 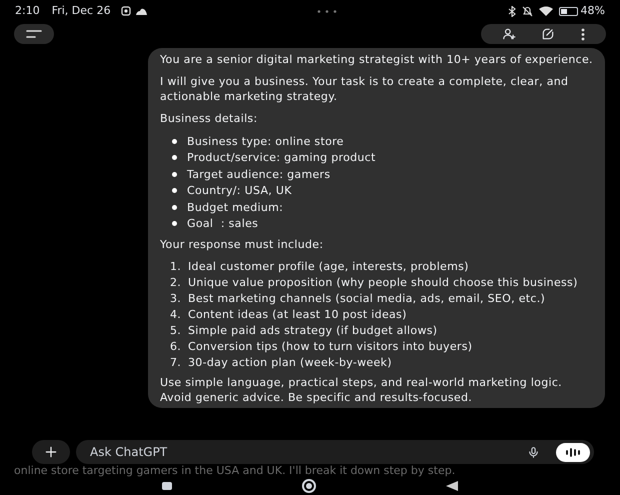 I want to click on home-button, so click(x=309, y=486).